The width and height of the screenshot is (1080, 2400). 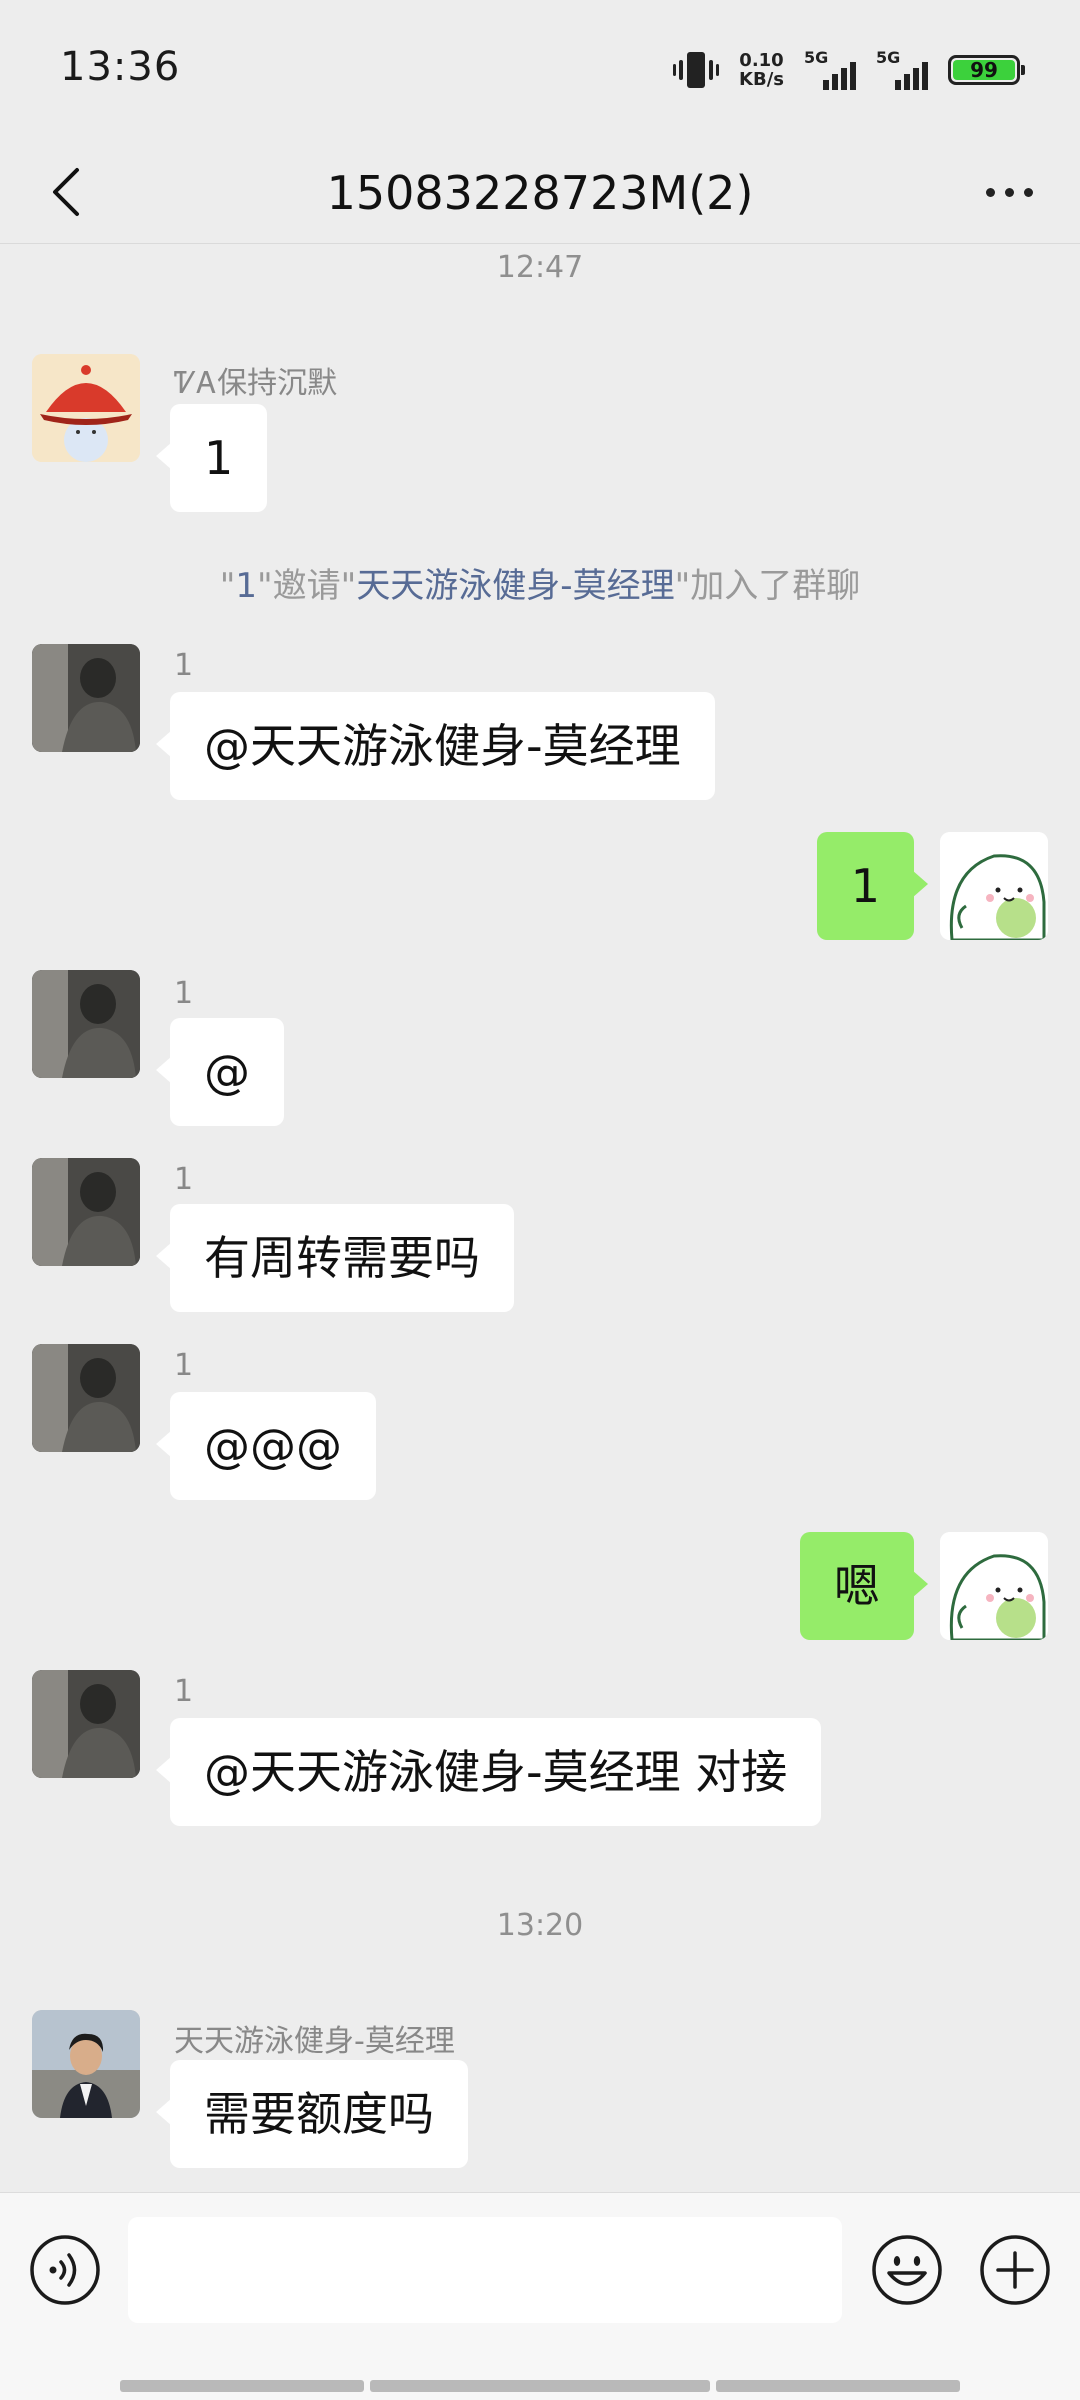 What do you see at coordinates (435, 746) in the screenshot?
I see `message-bubble: @天天游泳健身-莫经理` at bounding box center [435, 746].